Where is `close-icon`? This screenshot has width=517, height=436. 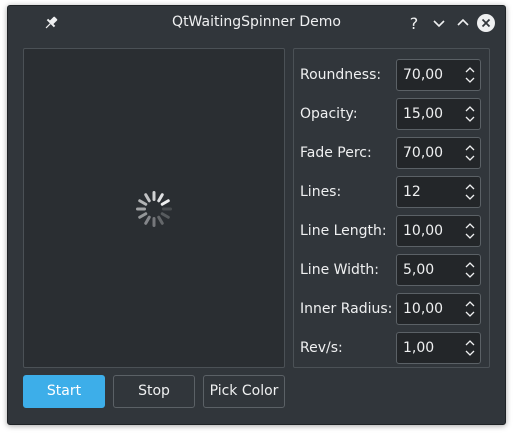 close-icon is located at coordinates (486, 23).